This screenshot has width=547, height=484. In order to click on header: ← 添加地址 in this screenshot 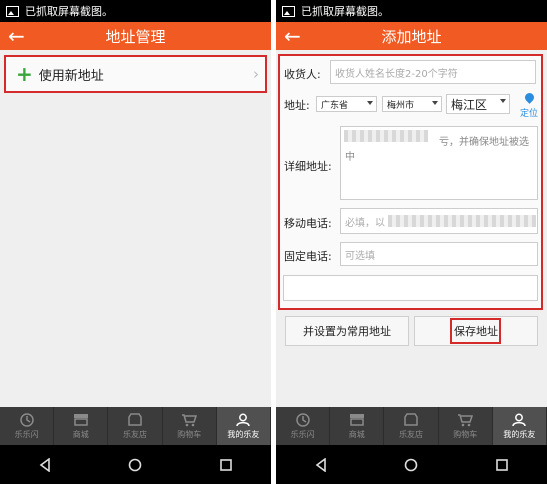, I will do `click(411, 36)`.